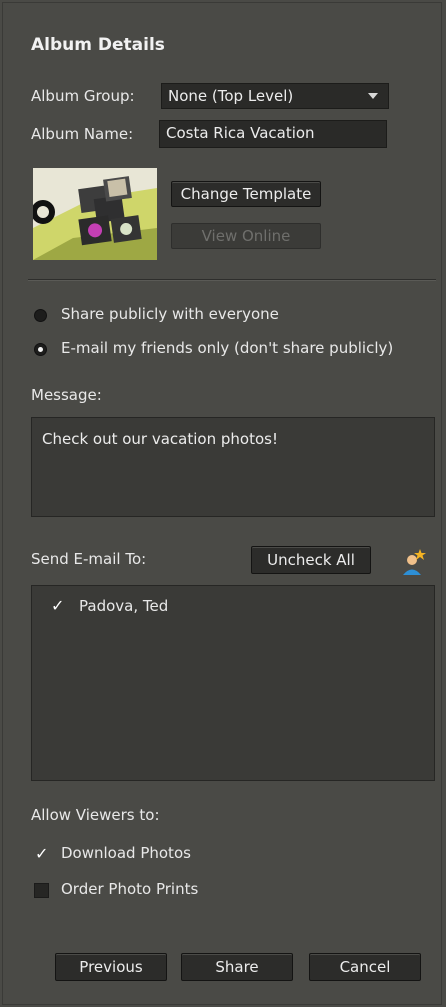 This screenshot has width=446, height=1007. What do you see at coordinates (233, 467) in the screenshot?
I see `message-textarea: Check out our vacation photos!` at bounding box center [233, 467].